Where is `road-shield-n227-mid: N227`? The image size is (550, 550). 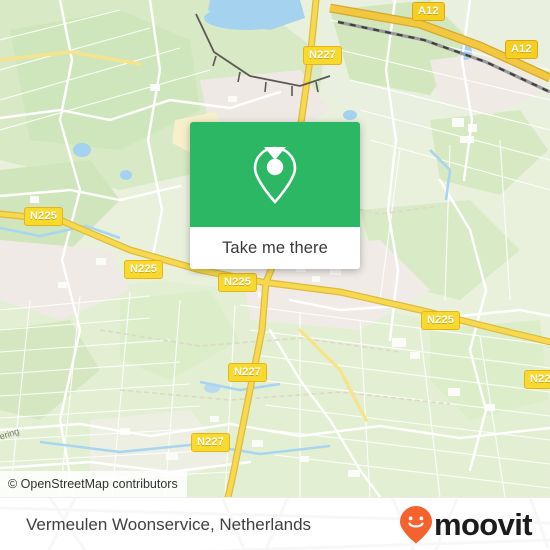
road-shield-n227-mid: N227 is located at coordinates (248, 372).